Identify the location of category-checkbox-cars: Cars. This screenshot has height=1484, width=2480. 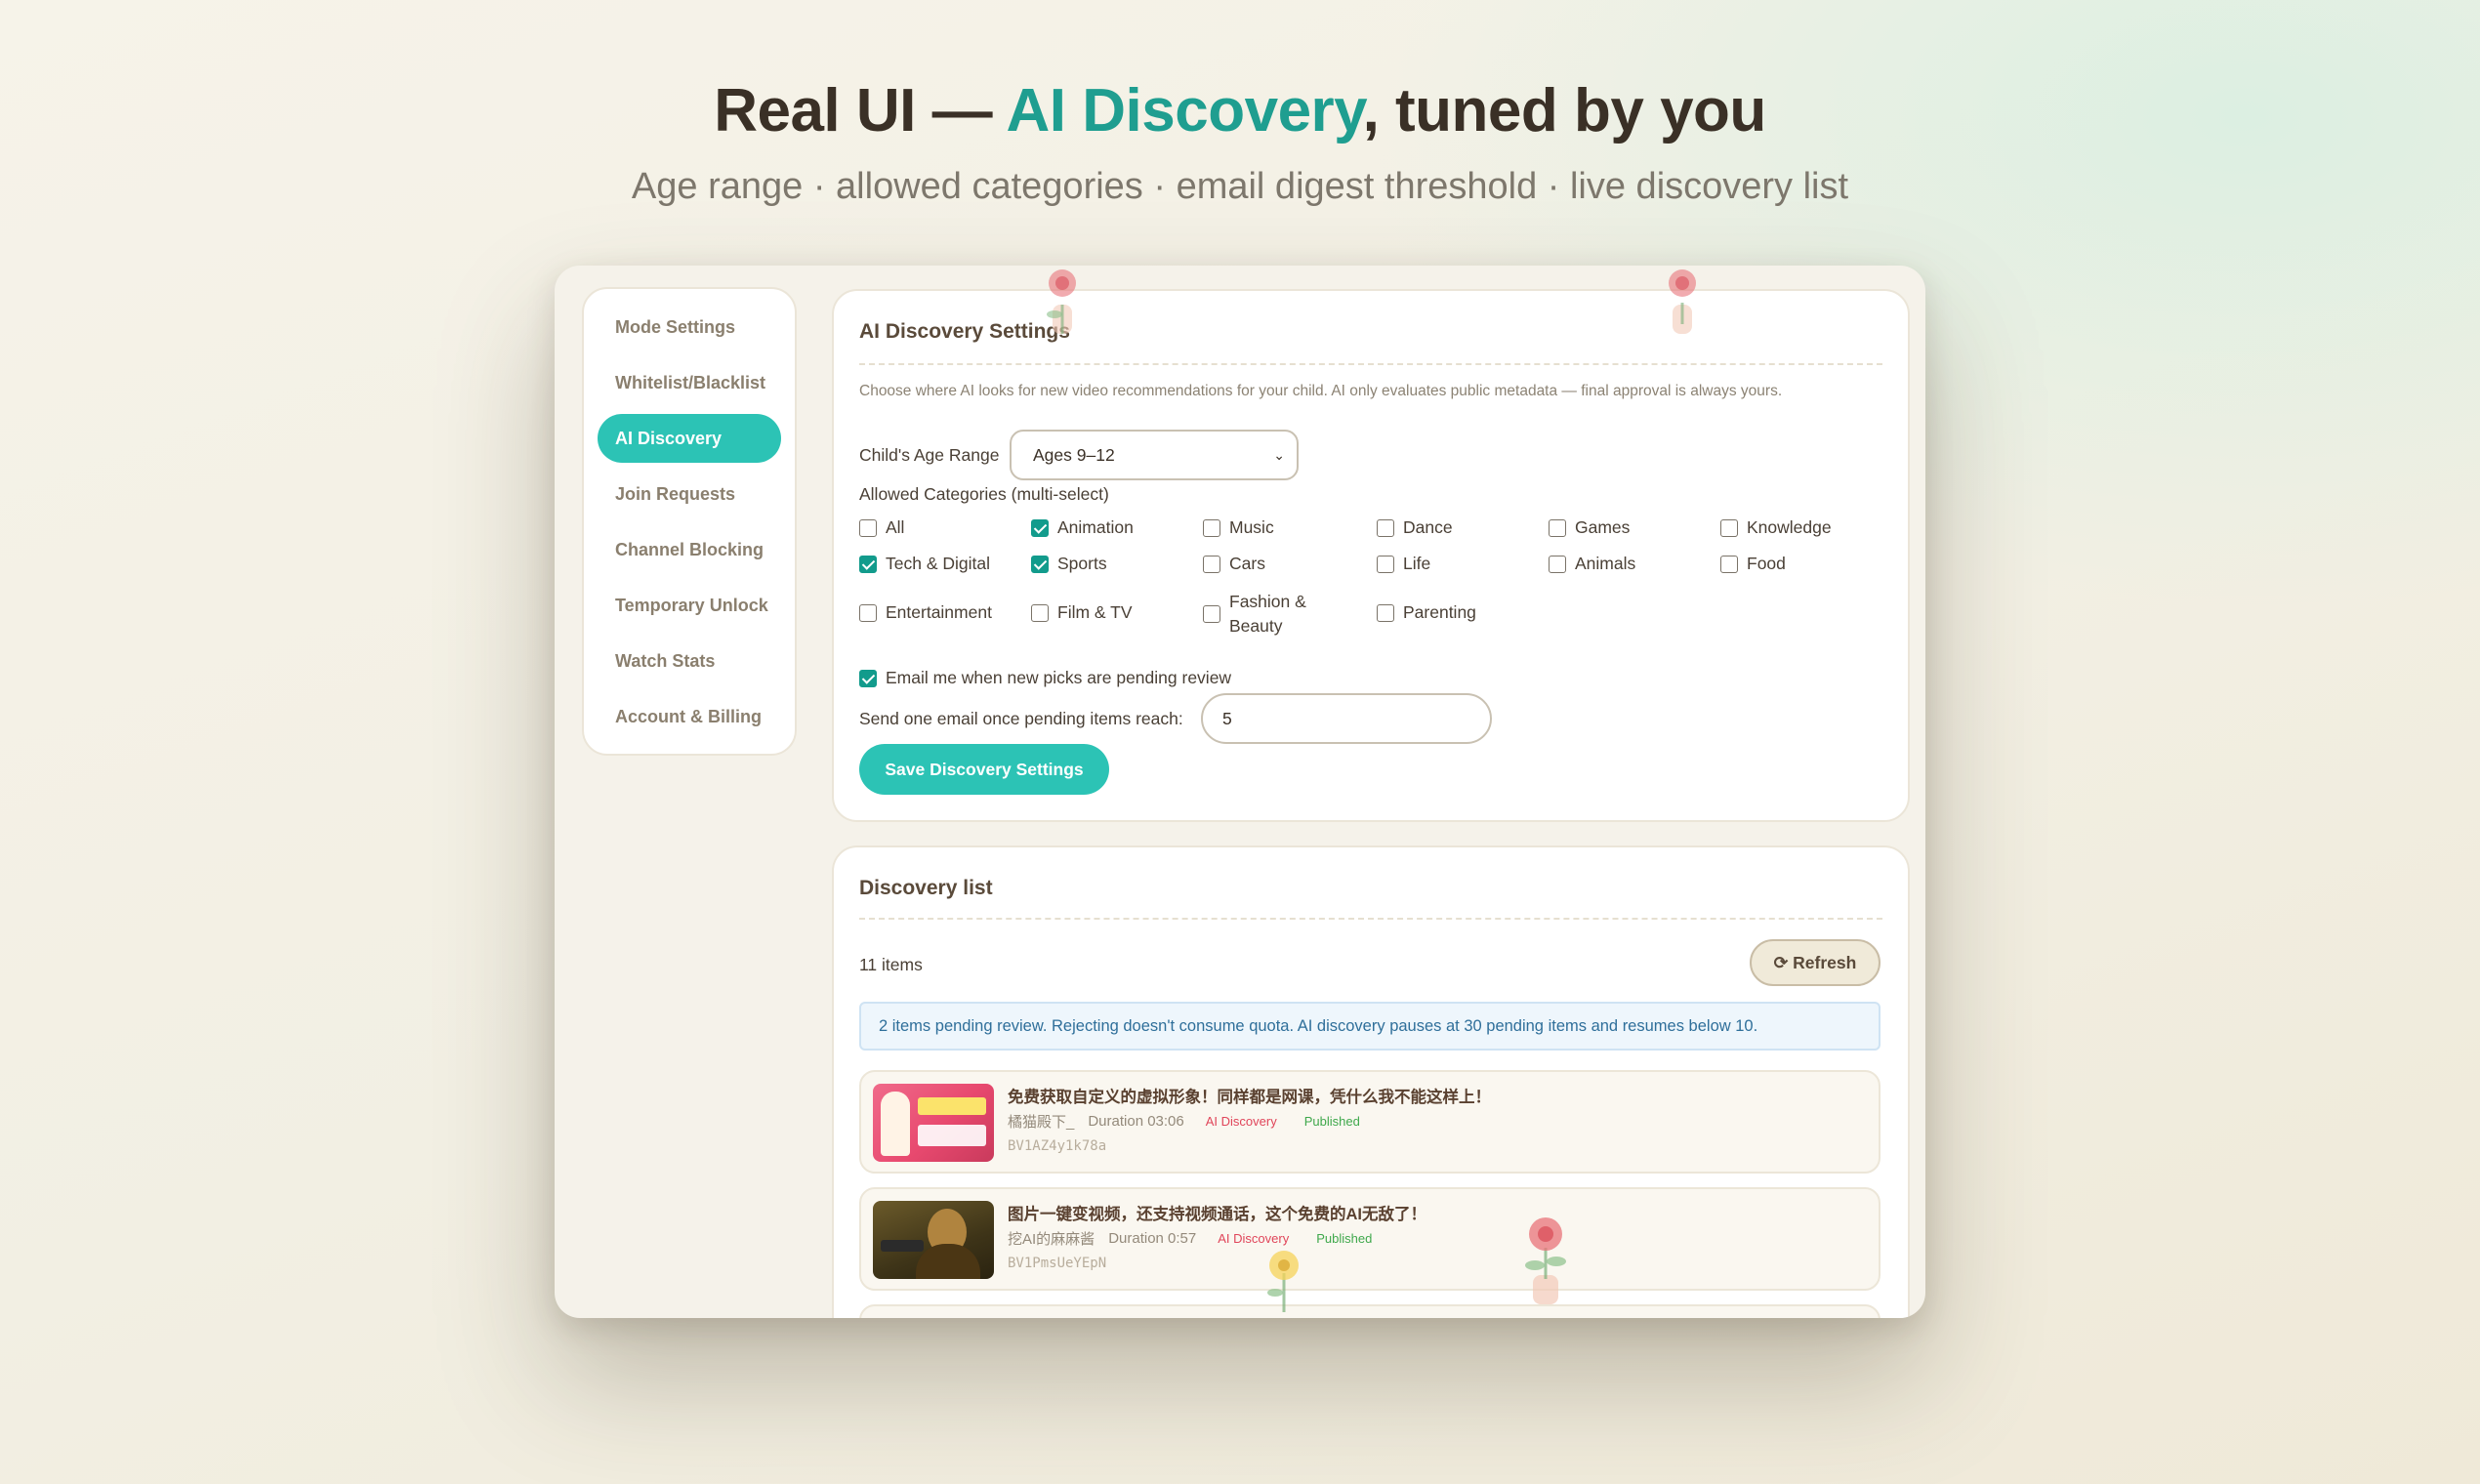
(1234, 564).